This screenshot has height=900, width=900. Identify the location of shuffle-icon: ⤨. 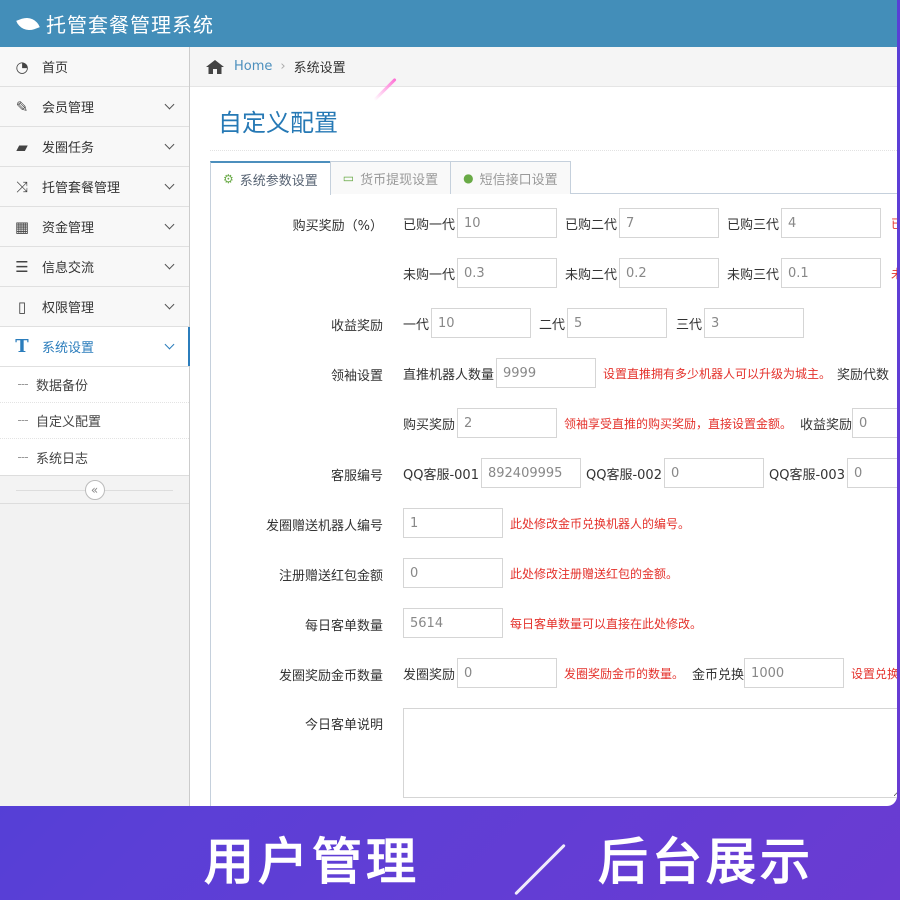
(21, 186).